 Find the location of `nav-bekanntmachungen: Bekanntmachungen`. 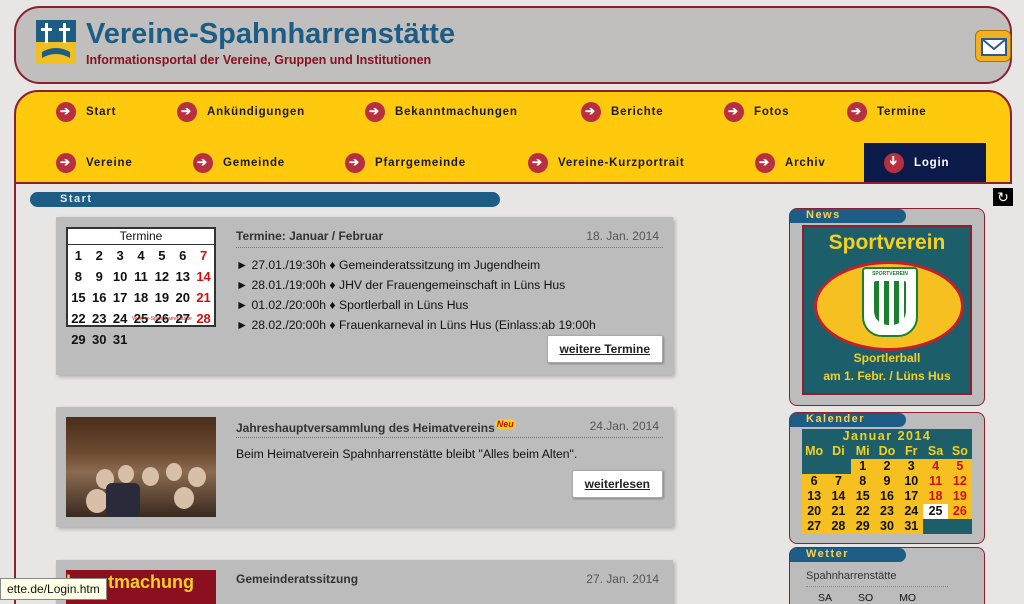

nav-bekanntmachungen: Bekanntmachungen is located at coordinates (441, 112).